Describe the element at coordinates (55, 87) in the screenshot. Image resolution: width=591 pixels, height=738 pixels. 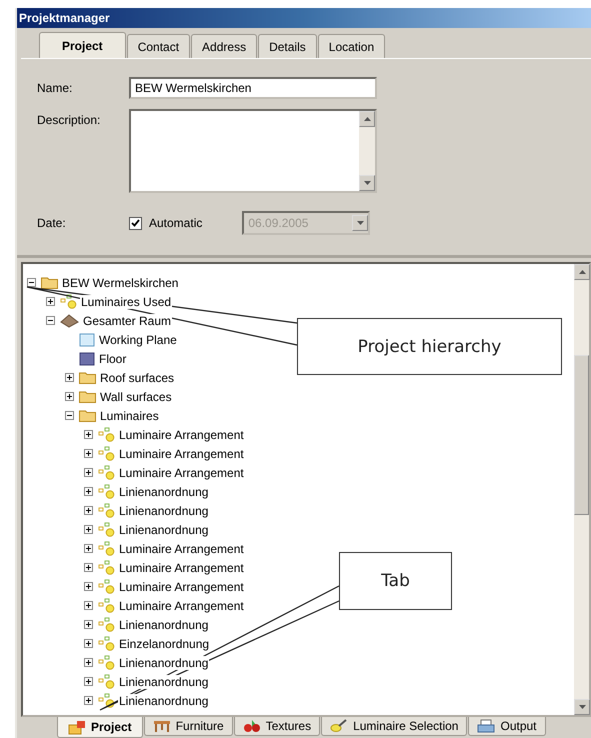
I see `field-label: Name:` at that location.